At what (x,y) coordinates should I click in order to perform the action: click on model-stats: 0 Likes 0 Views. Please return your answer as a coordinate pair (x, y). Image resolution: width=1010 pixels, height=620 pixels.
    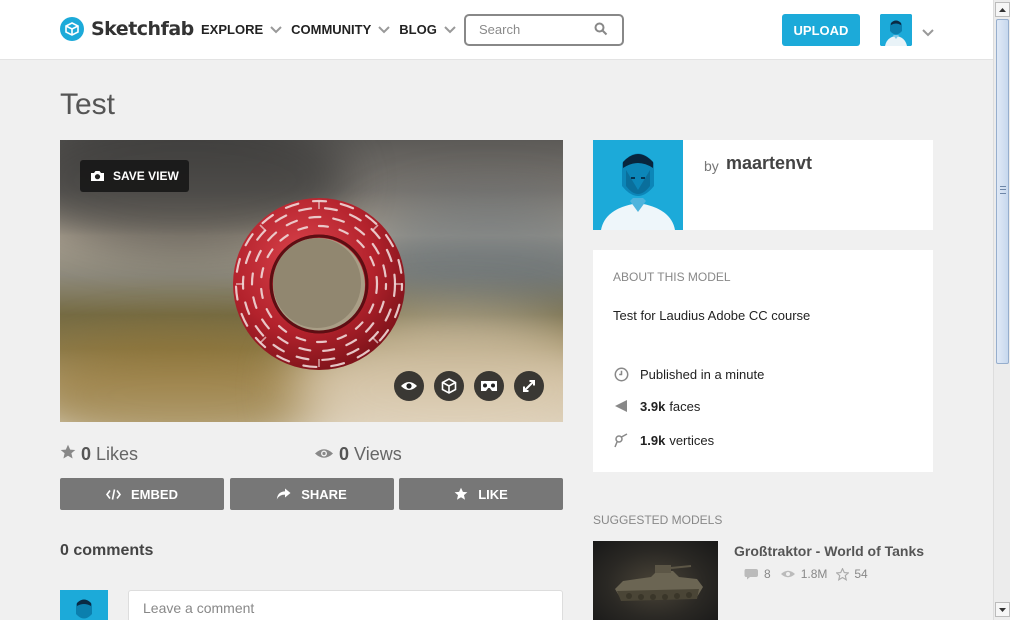
    Looking at the image, I should click on (311, 456).